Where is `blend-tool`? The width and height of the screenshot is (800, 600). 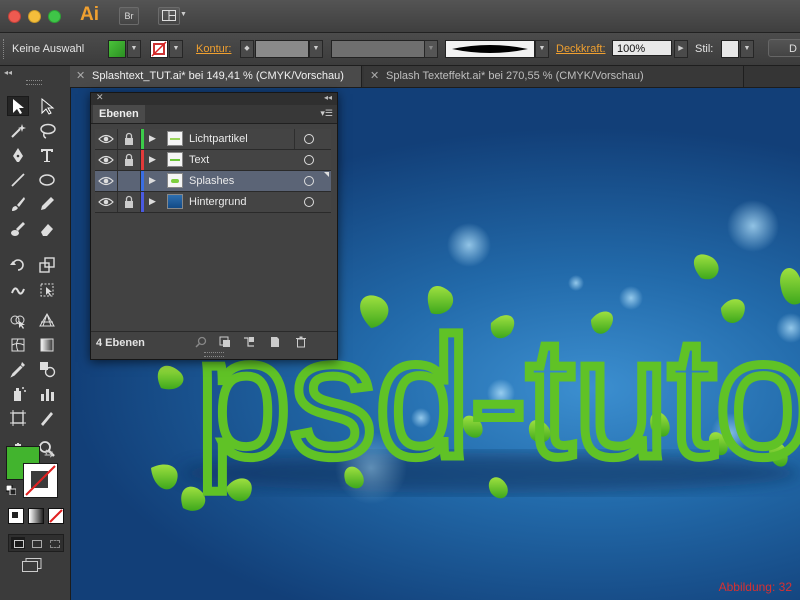 blend-tool is located at coordinates (47, 369).